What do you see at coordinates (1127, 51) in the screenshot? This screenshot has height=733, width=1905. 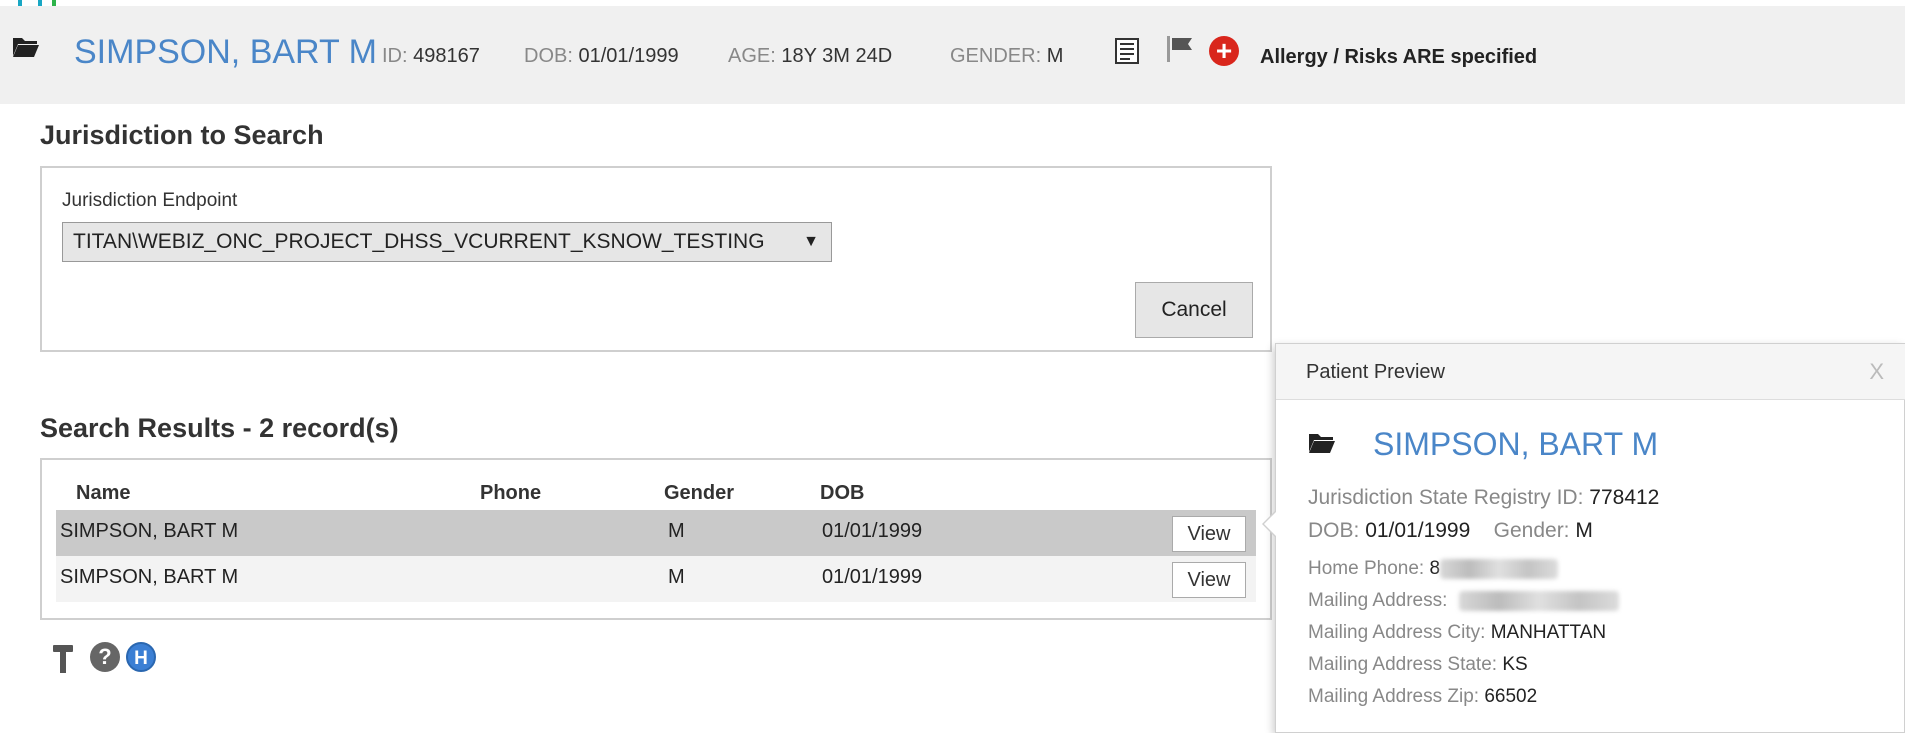 I see `document-icon` at bounding box center [1127, 51].